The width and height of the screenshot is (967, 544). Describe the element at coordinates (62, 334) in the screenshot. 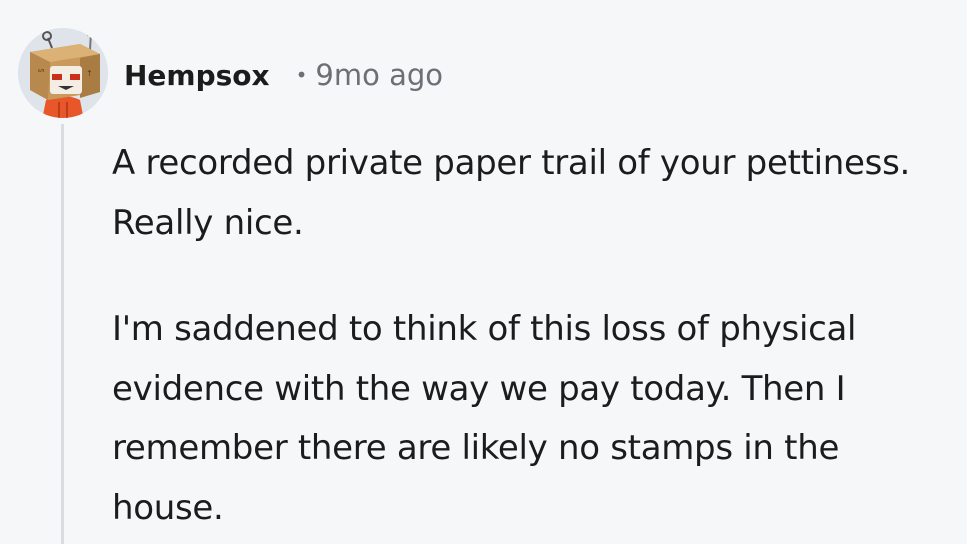

I see `thread-line` at that location.